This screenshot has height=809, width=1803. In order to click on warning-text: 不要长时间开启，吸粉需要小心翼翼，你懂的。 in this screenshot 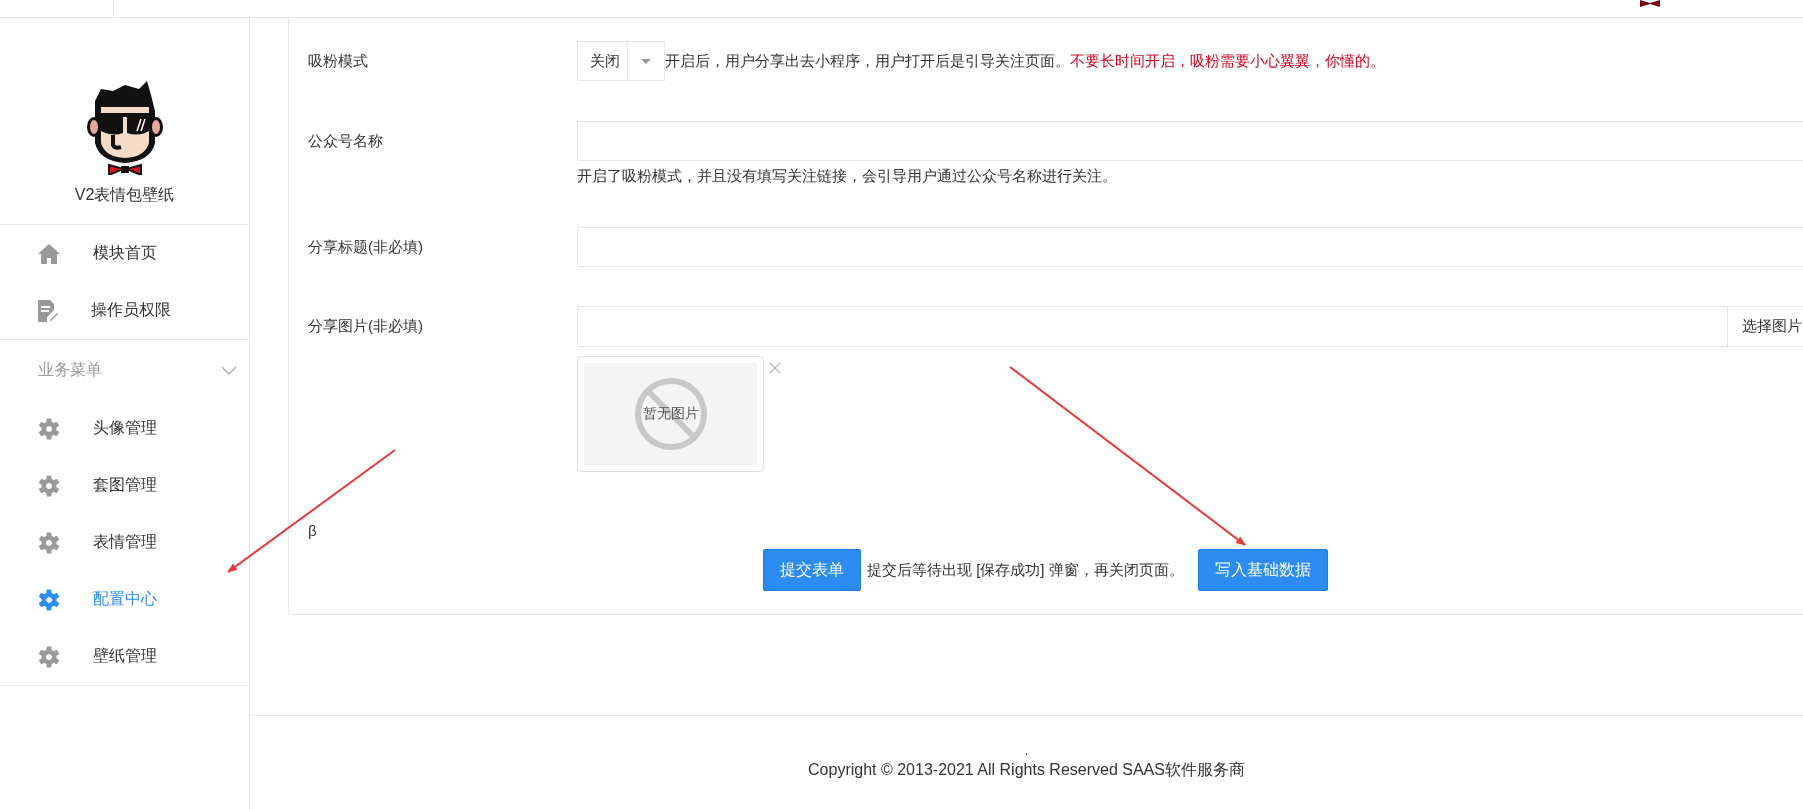, I will do `click(1227, 61)`.